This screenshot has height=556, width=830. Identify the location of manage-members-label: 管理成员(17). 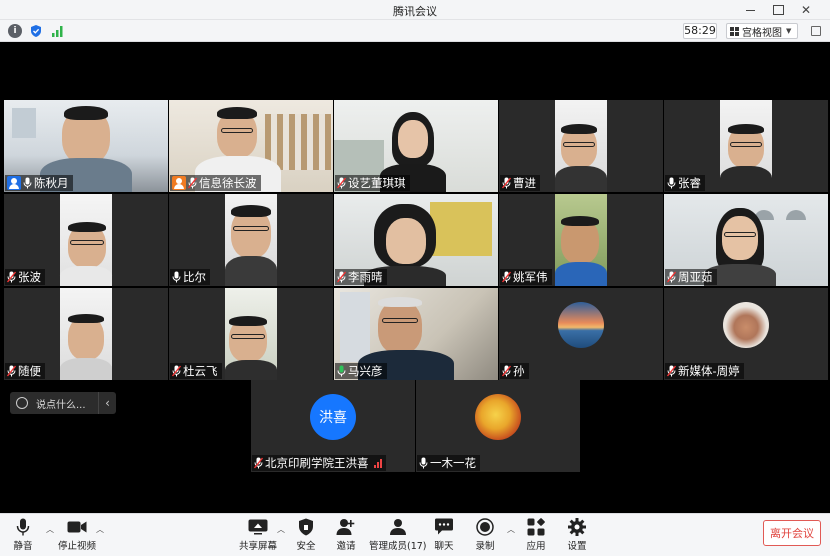
(398, 546).